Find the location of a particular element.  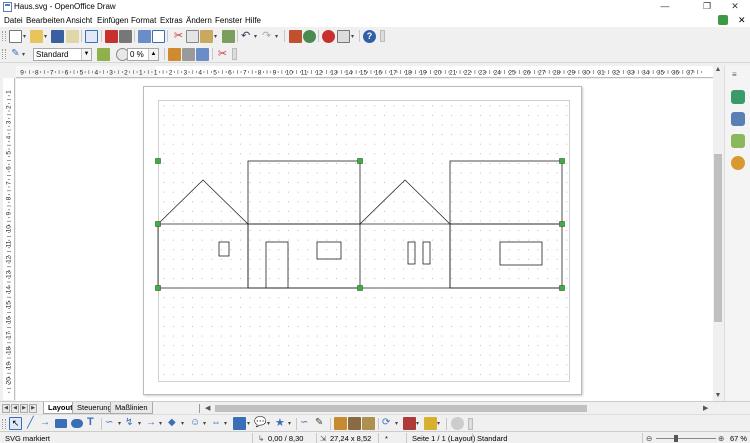

handle-middle-right is located at coordinates (562, 224).